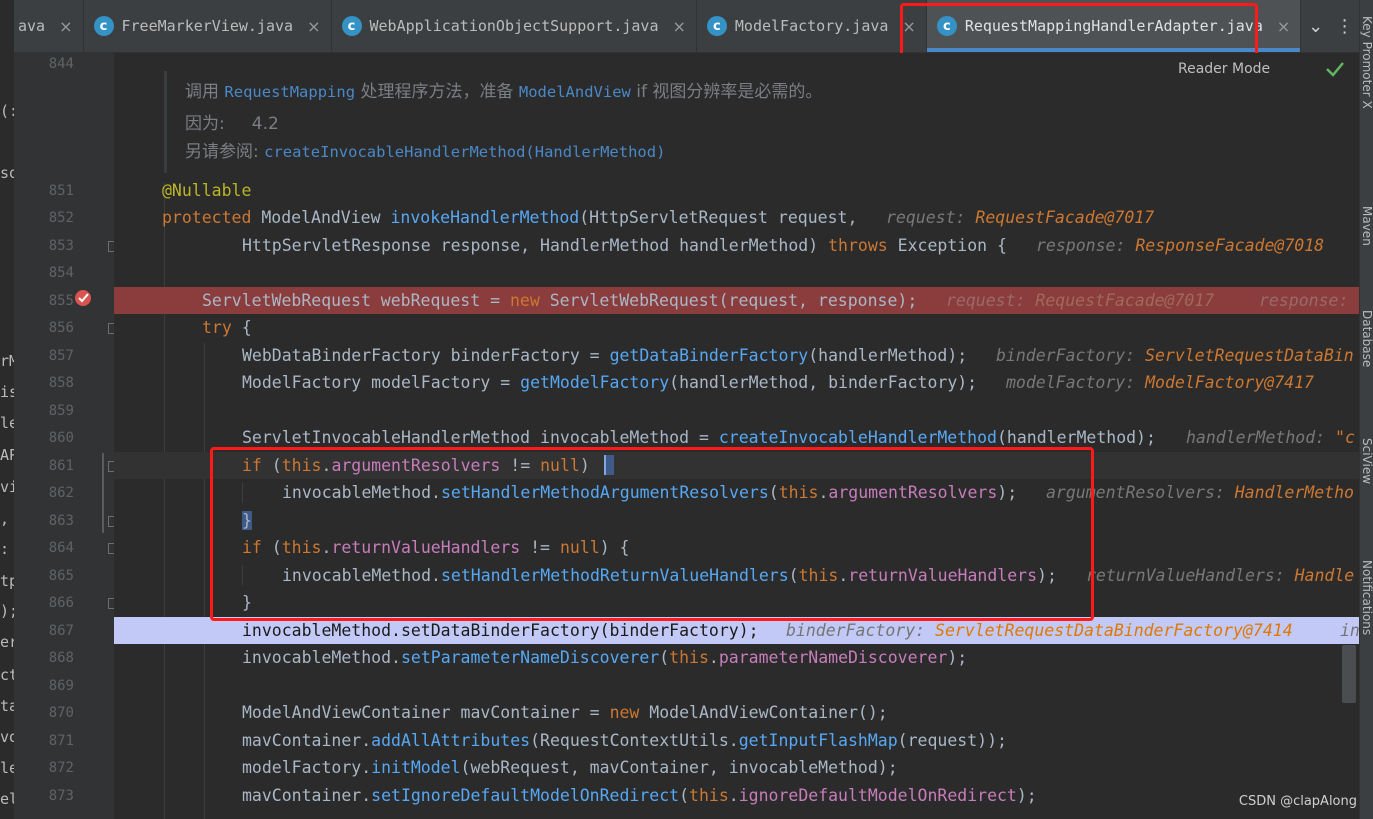 This screenshot has height=819, width=1373. Describe the element at coordinates (208, 26) in the screenshot. I see `tab-freemarkerview: c FreeMarkerView.java ×` at that location.